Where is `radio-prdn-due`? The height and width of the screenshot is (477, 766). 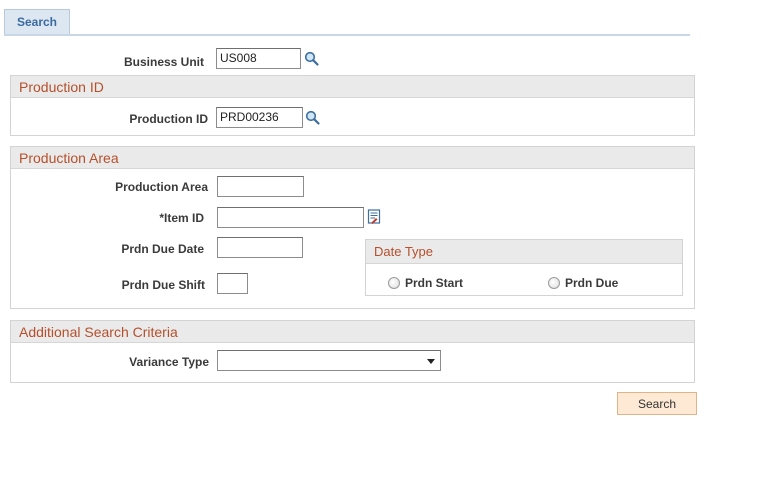 radio-prdn-due is located at coordinates (554, 283).